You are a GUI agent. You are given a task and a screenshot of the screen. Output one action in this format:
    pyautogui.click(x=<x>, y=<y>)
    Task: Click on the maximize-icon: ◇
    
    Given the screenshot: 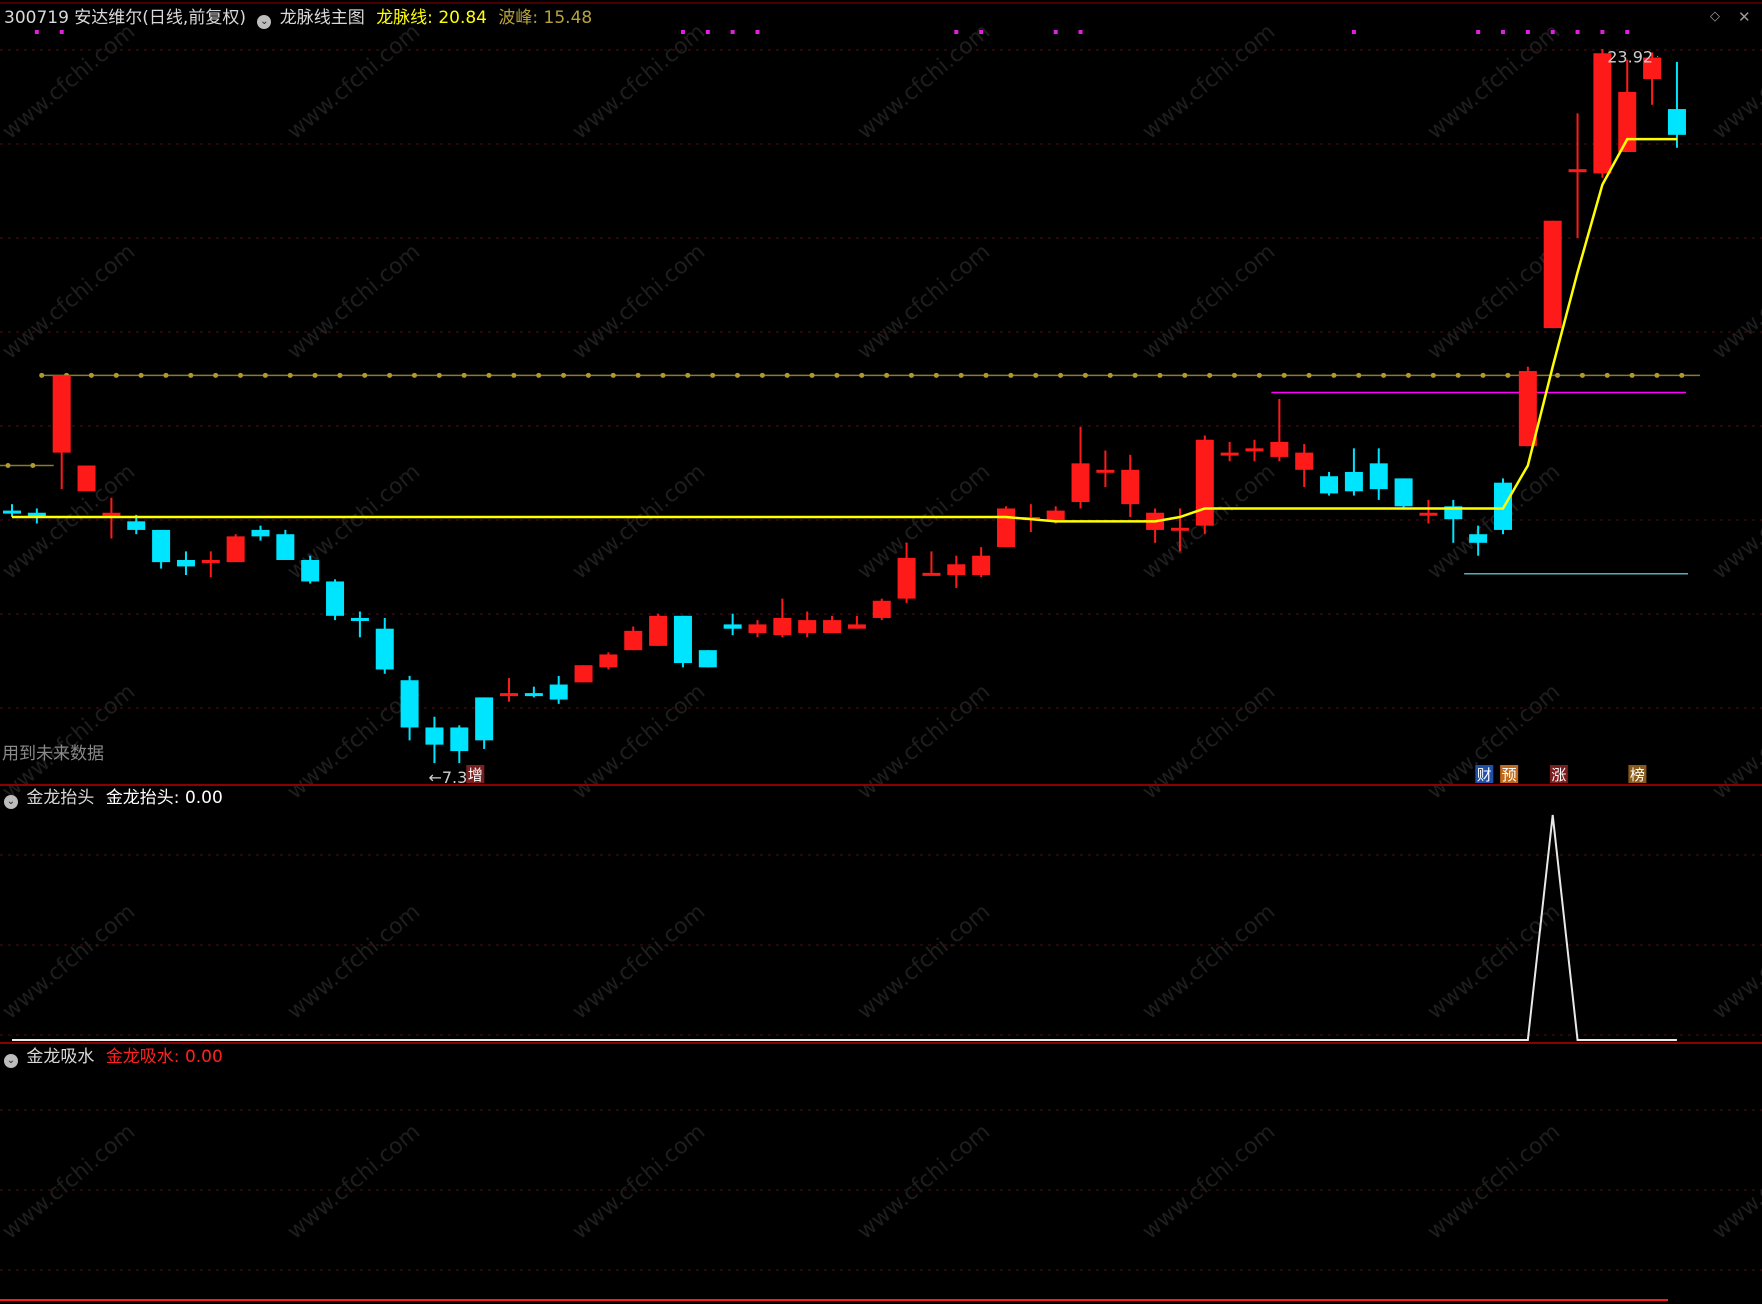 What is the action you would take?
    pyautogui.click(x=1715, y=16)
    